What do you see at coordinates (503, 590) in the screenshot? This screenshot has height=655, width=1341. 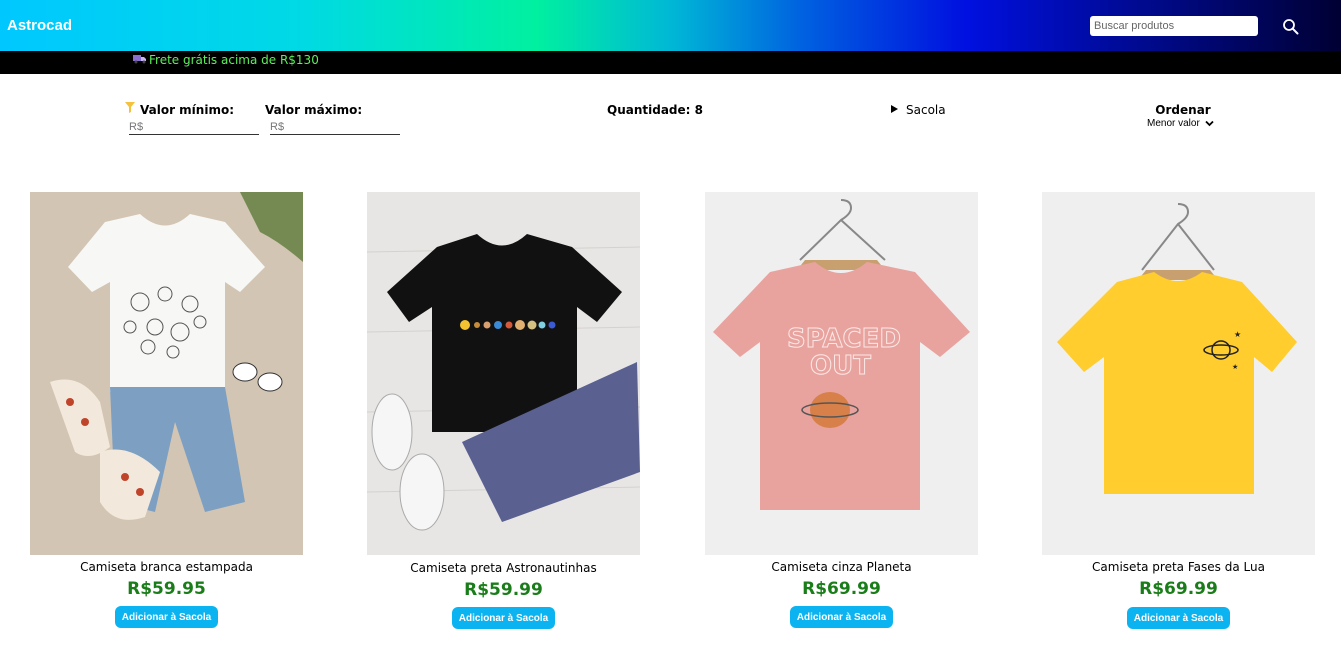 I see `product-price: R$59.99` at bounding box center [503, 590].